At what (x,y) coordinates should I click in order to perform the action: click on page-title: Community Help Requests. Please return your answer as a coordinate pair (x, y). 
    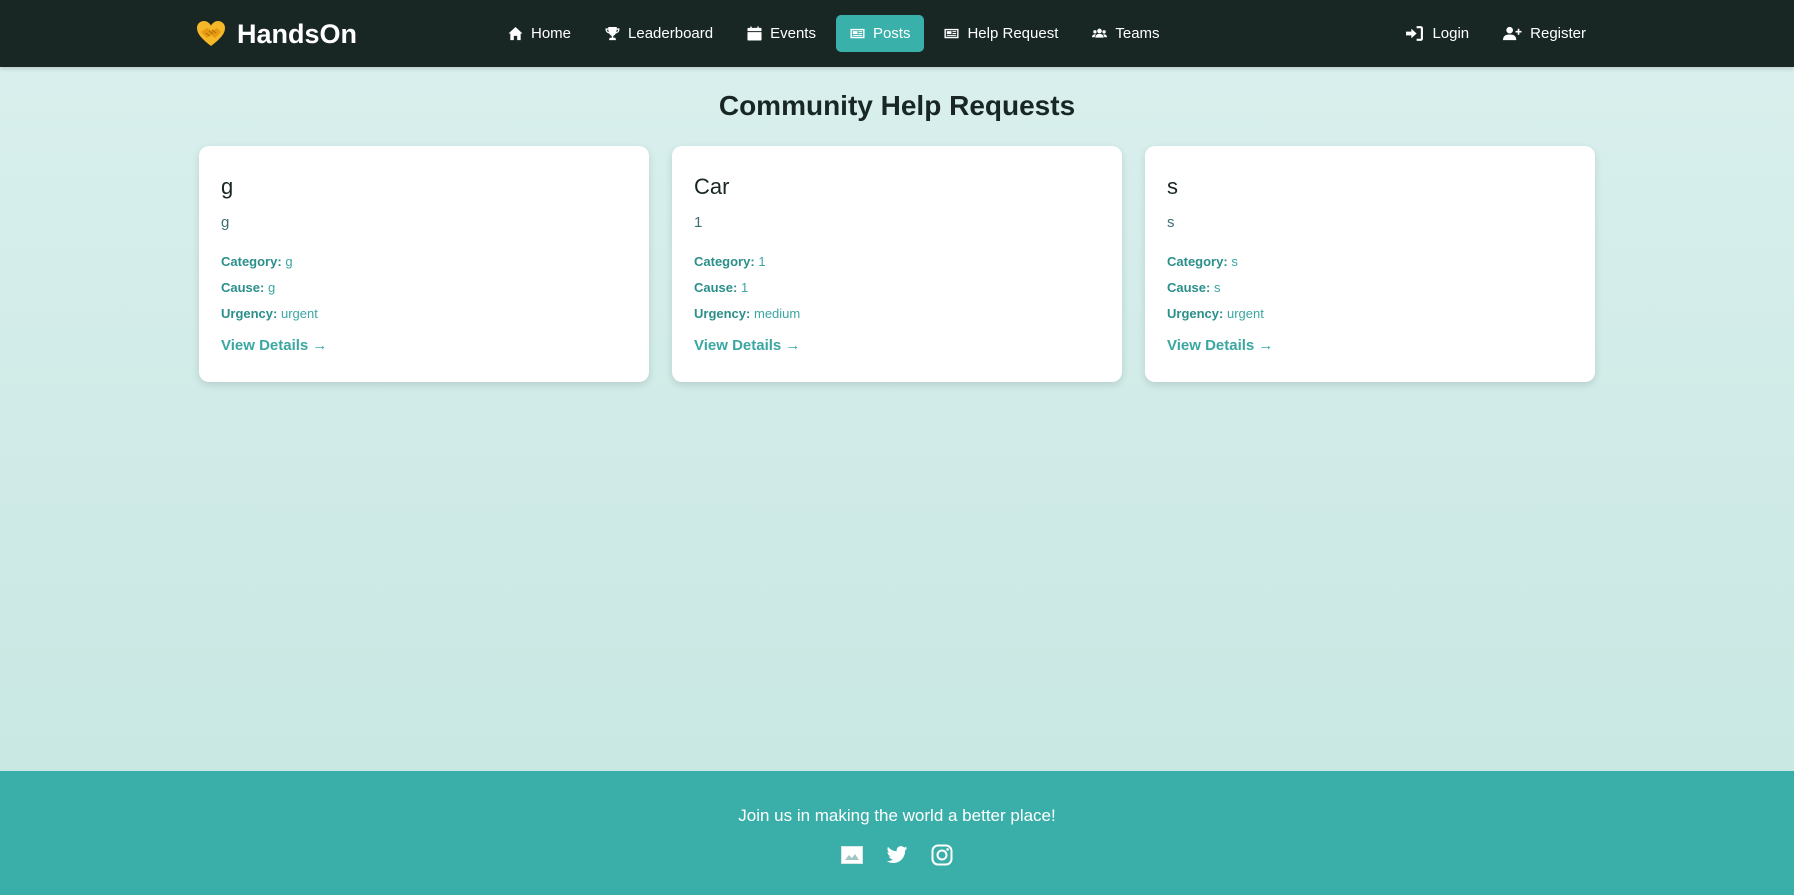
    Looking at the image, I should click on (897, 105).